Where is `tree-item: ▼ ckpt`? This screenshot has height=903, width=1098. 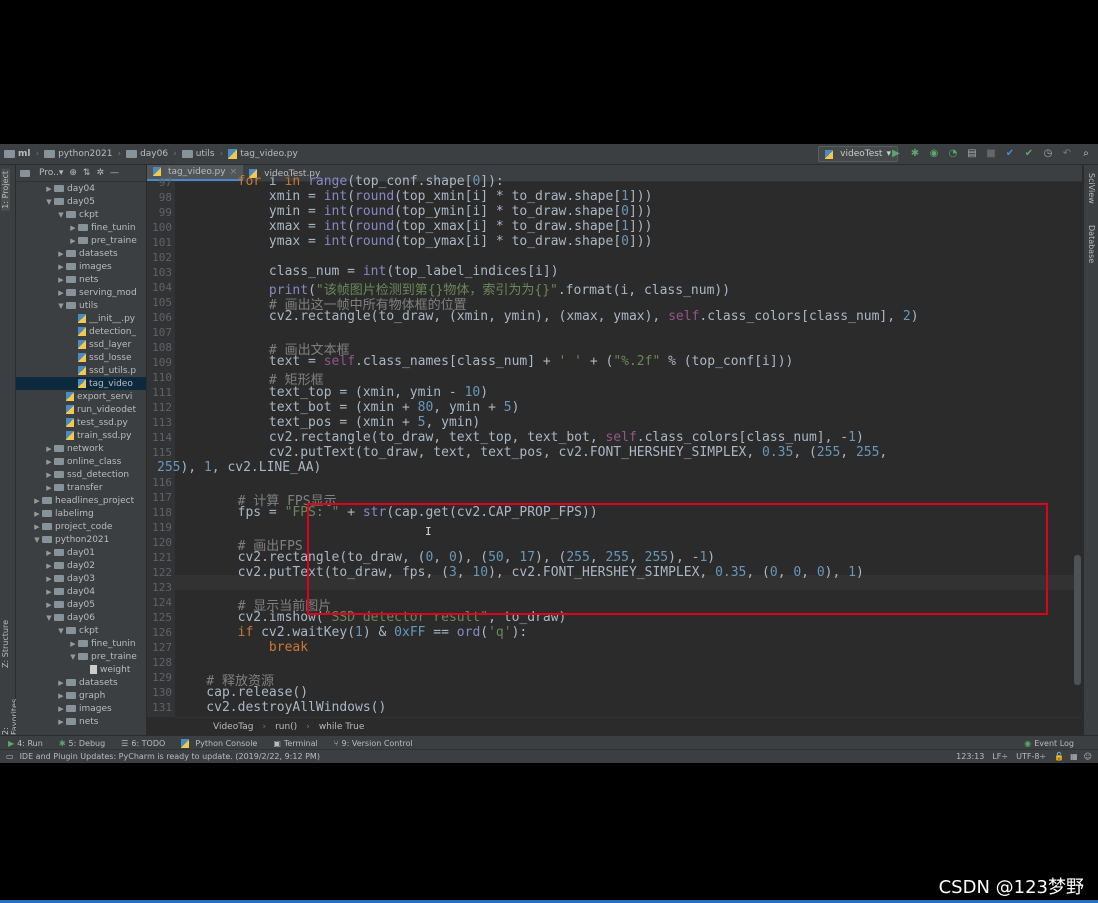 tree-item: ▼ ckpt is located at coordinates (81, 214).